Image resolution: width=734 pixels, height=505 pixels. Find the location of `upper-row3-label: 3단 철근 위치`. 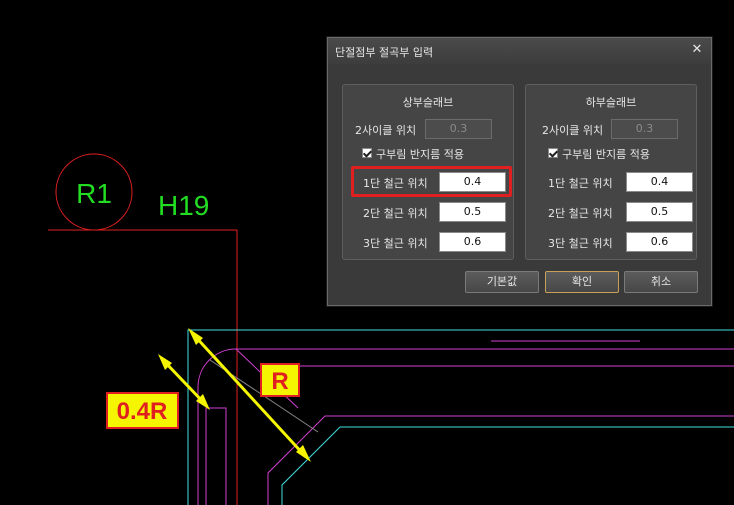

upper-row3-label: 3단 철근 위치 is located at coordinates (395, 243).